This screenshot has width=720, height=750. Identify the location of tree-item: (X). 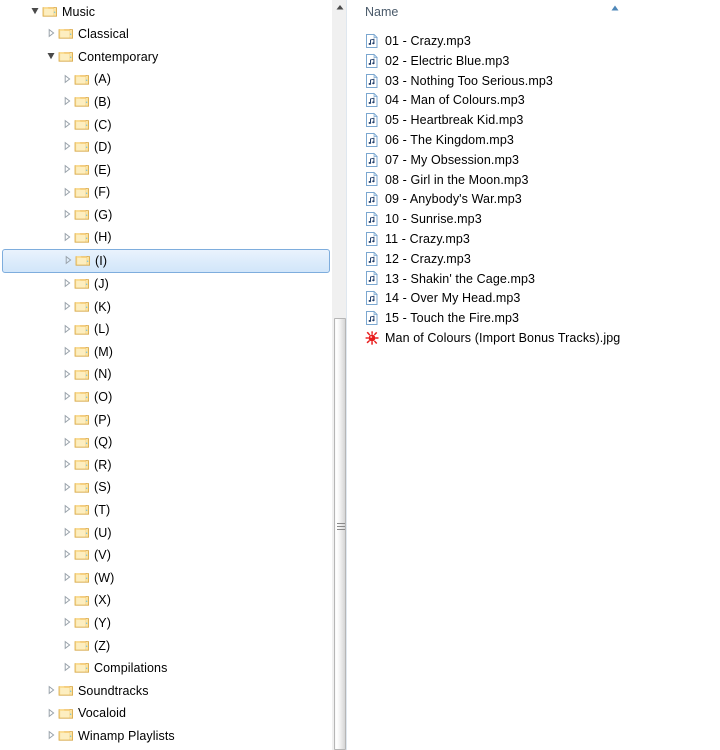
(166, 600).